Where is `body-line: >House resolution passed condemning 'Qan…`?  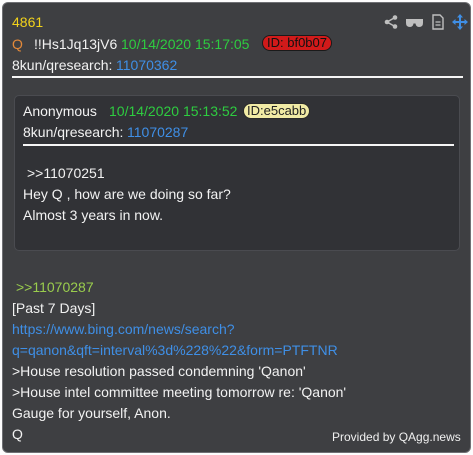
body-line: >House resolution passed condemning 'Qan… is located at coordinates (159, 371).